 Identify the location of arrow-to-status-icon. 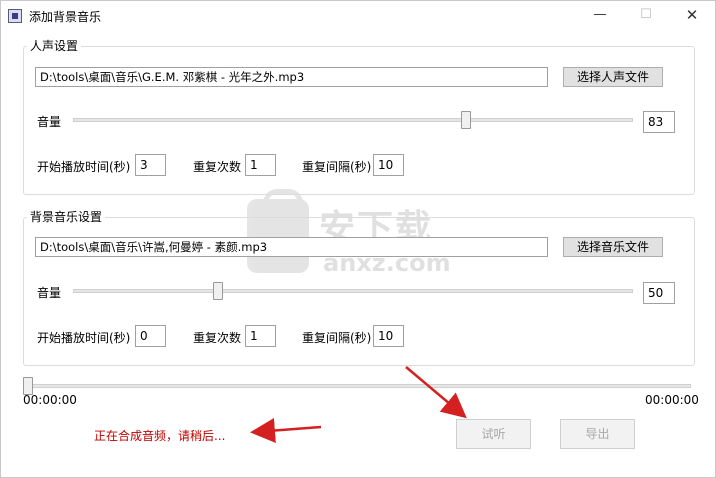
(286, 430).